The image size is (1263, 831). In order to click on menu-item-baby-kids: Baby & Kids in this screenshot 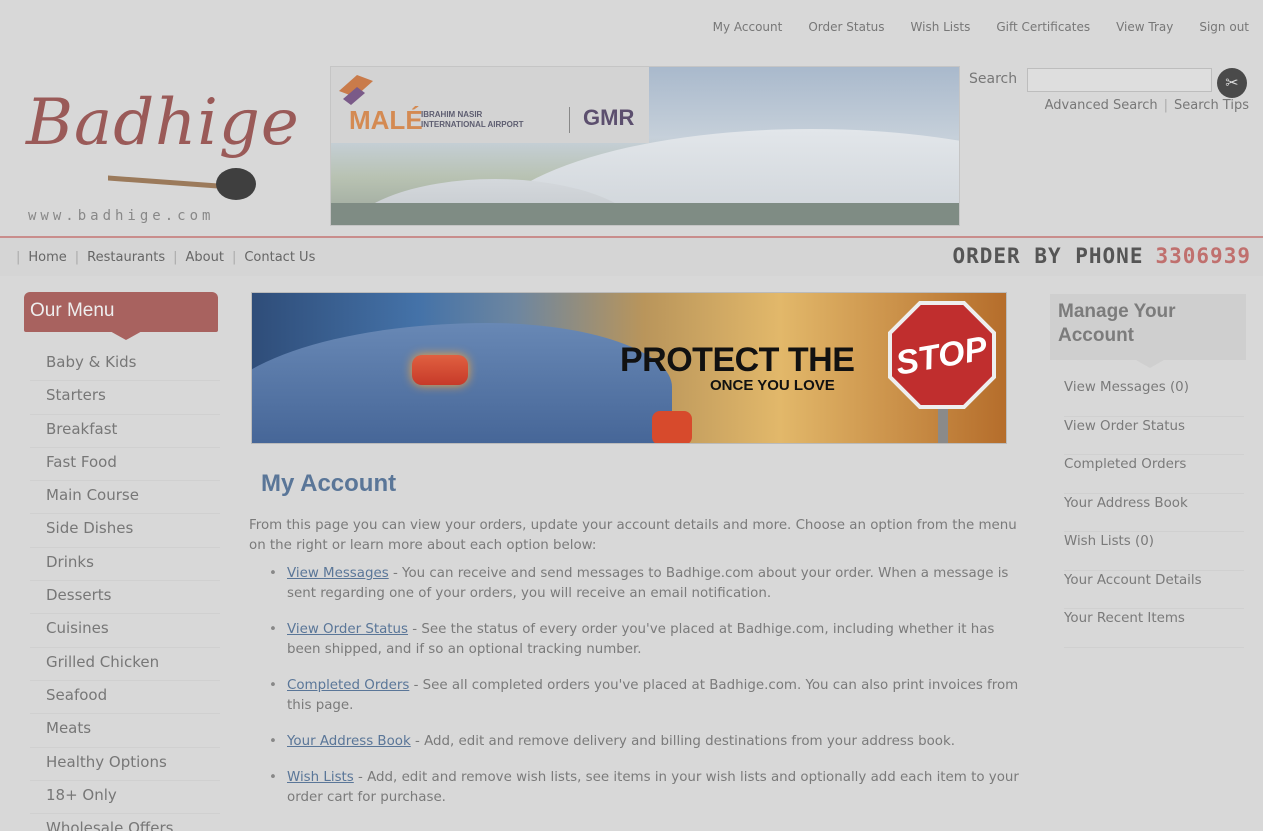, I will do `click(125, 365)`.